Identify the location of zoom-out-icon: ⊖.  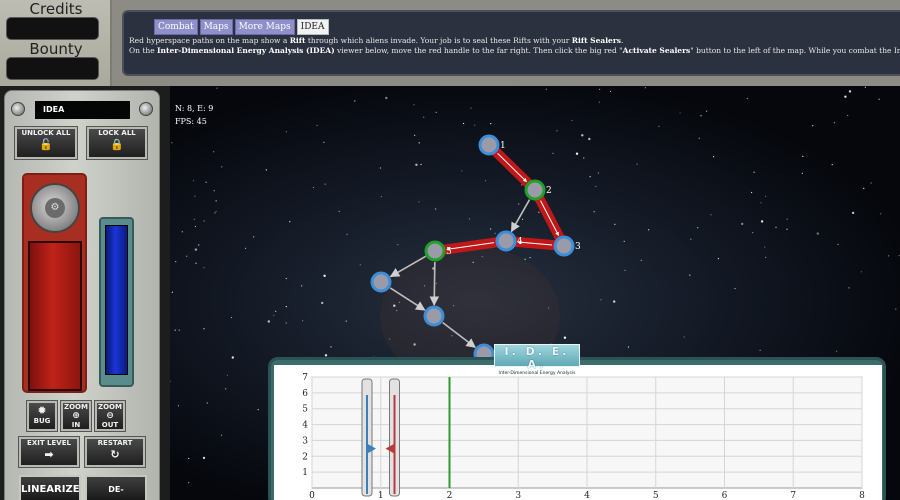
(110, 416).